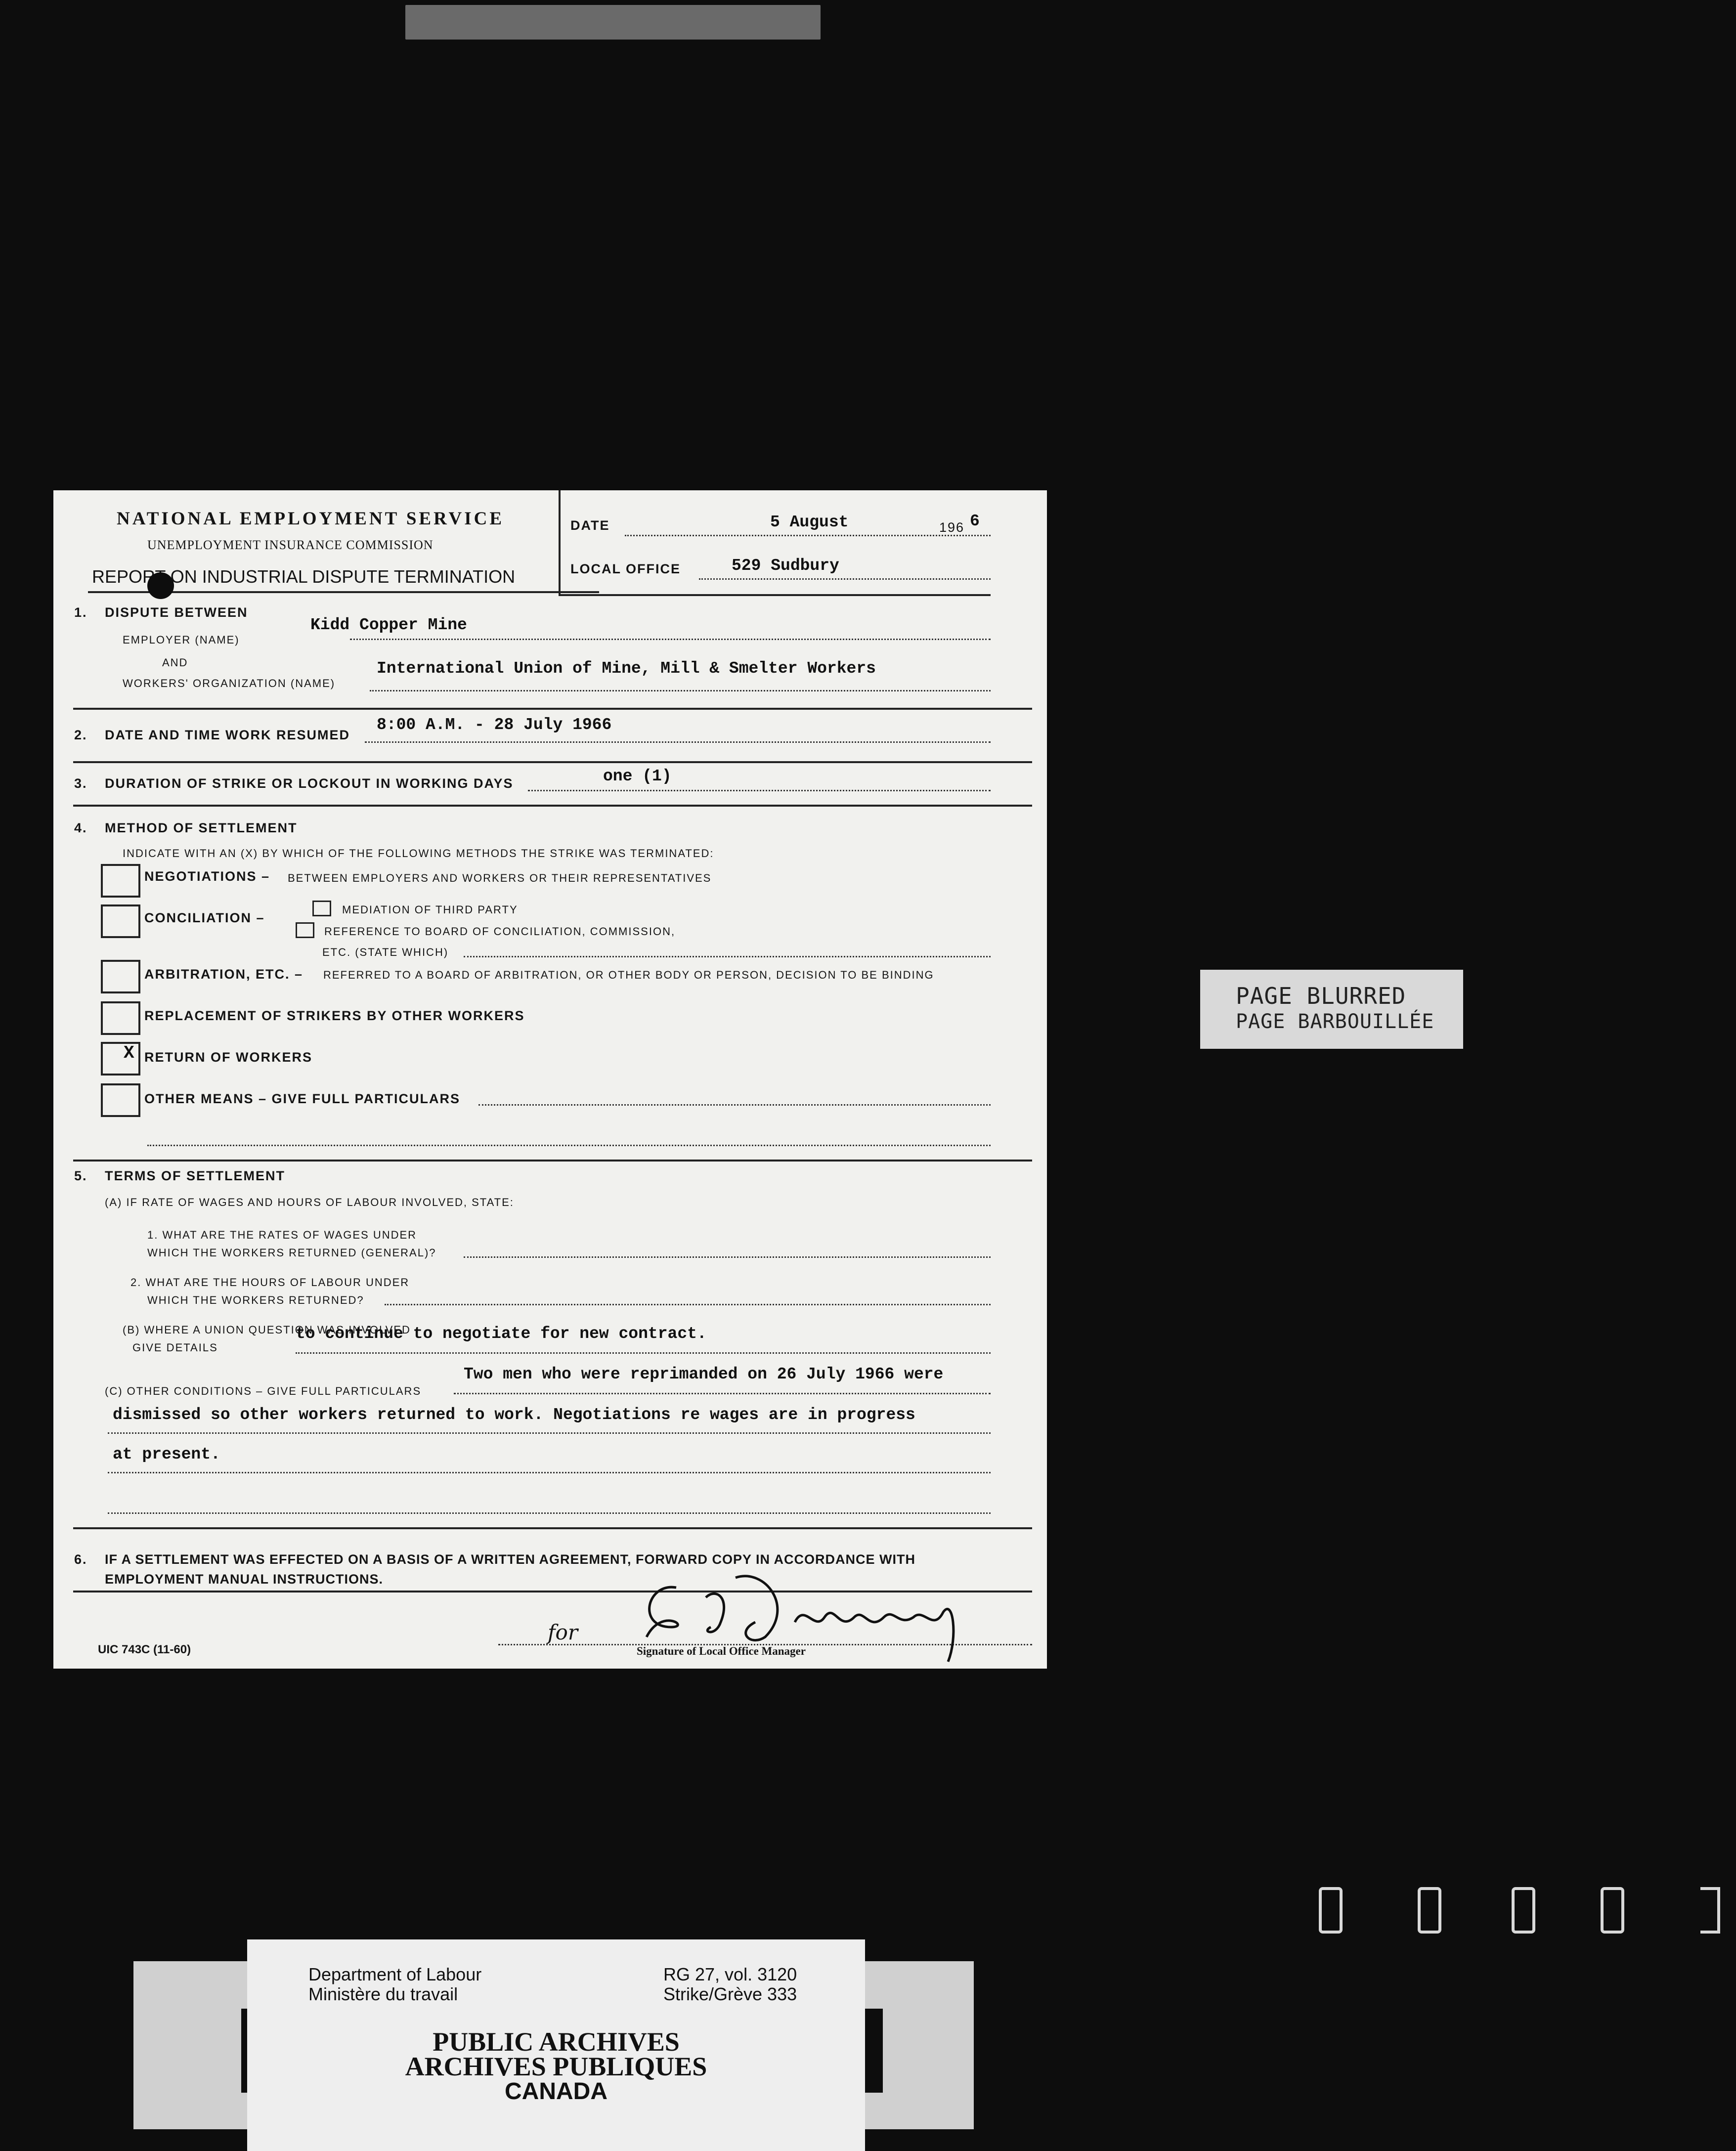 This screenshot has height=2151, width=1736. What do you see at coordinates (430, 910) in the screenshot?
I see `mediation-label: MEDIATION OF THIRD PARTY` at bounding box center [430, 910].